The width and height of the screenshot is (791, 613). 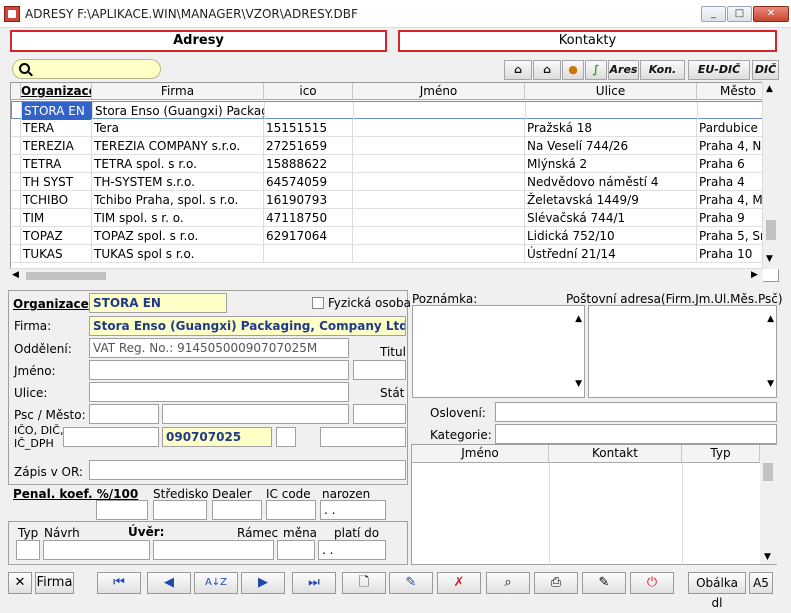 I want to click on oddeleni-input: VAT Reg. No.: 91450500090707025M, so click(x=219, y=348).